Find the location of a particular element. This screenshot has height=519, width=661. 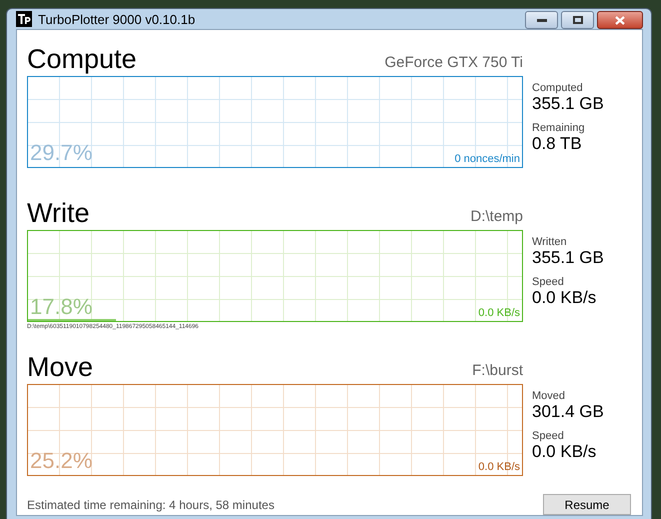

percent-label: 17.8% is located at coordinates (61, 307).